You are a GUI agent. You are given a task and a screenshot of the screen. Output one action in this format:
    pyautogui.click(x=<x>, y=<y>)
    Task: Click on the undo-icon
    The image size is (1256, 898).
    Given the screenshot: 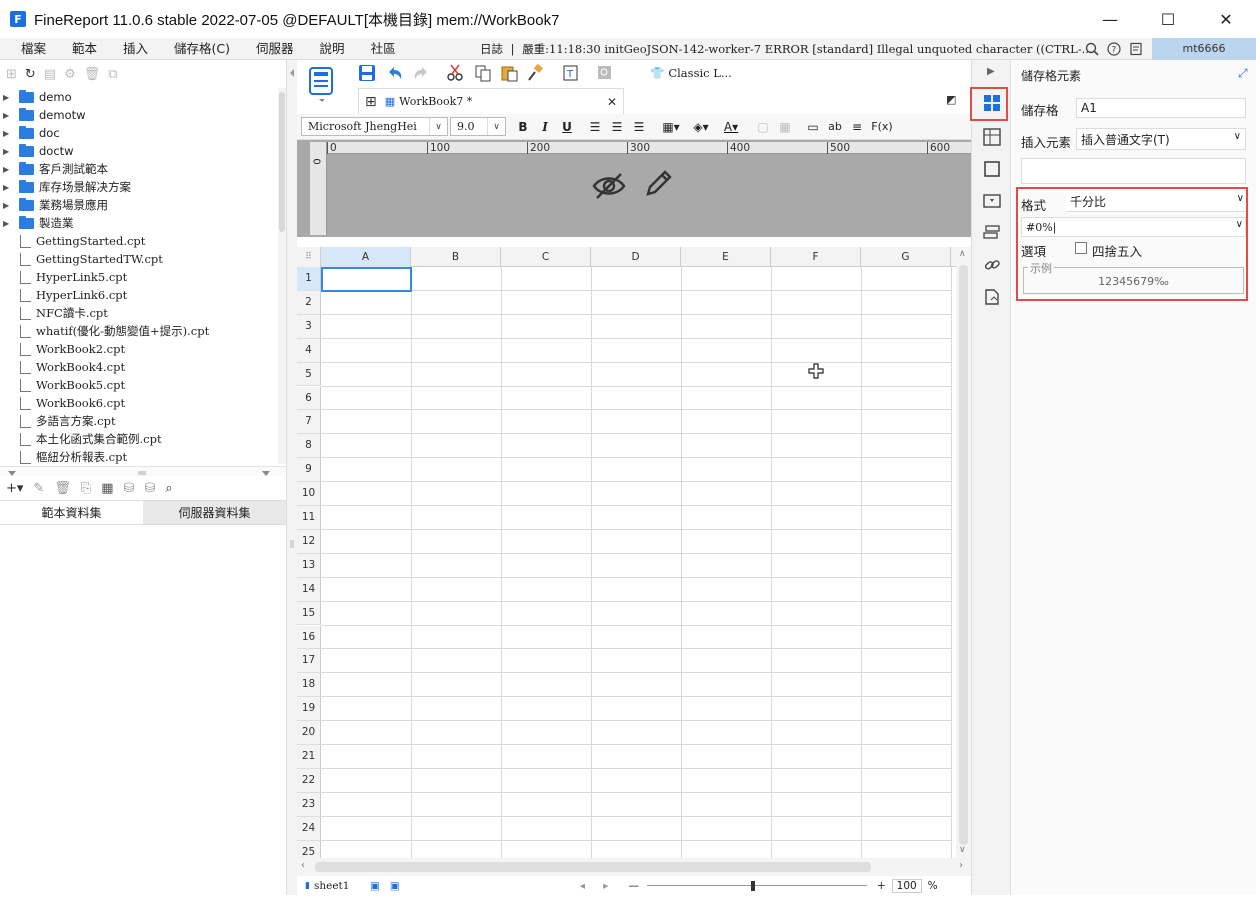 What is the action you would take?
    pyautogui.click(x=395, y=73)
    